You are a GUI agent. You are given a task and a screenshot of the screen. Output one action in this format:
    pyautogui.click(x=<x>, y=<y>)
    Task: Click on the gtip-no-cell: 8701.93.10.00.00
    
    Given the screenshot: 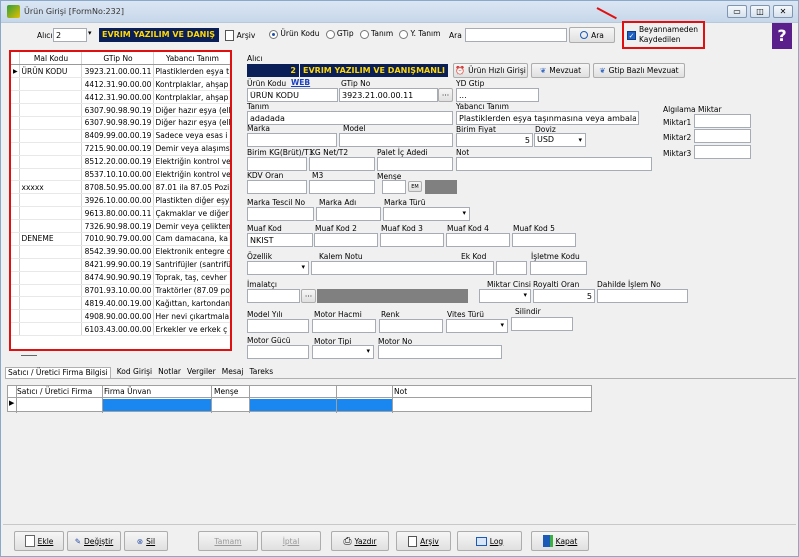 What is the action you would take?
    pyautogui.click(x=117, y=291)
    